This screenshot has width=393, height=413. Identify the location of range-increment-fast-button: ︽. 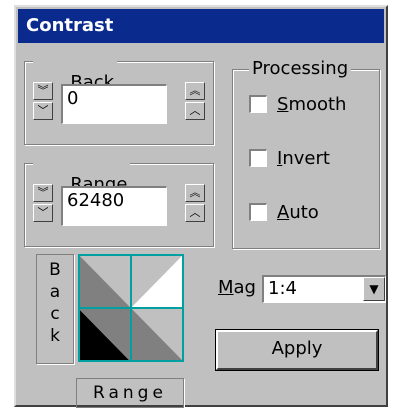
(195, 193).